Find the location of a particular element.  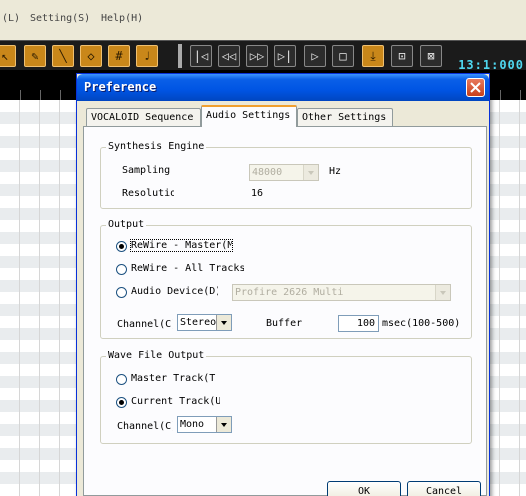

tab-audio-settings: Audio Settings is located at coordinates (249, 116).